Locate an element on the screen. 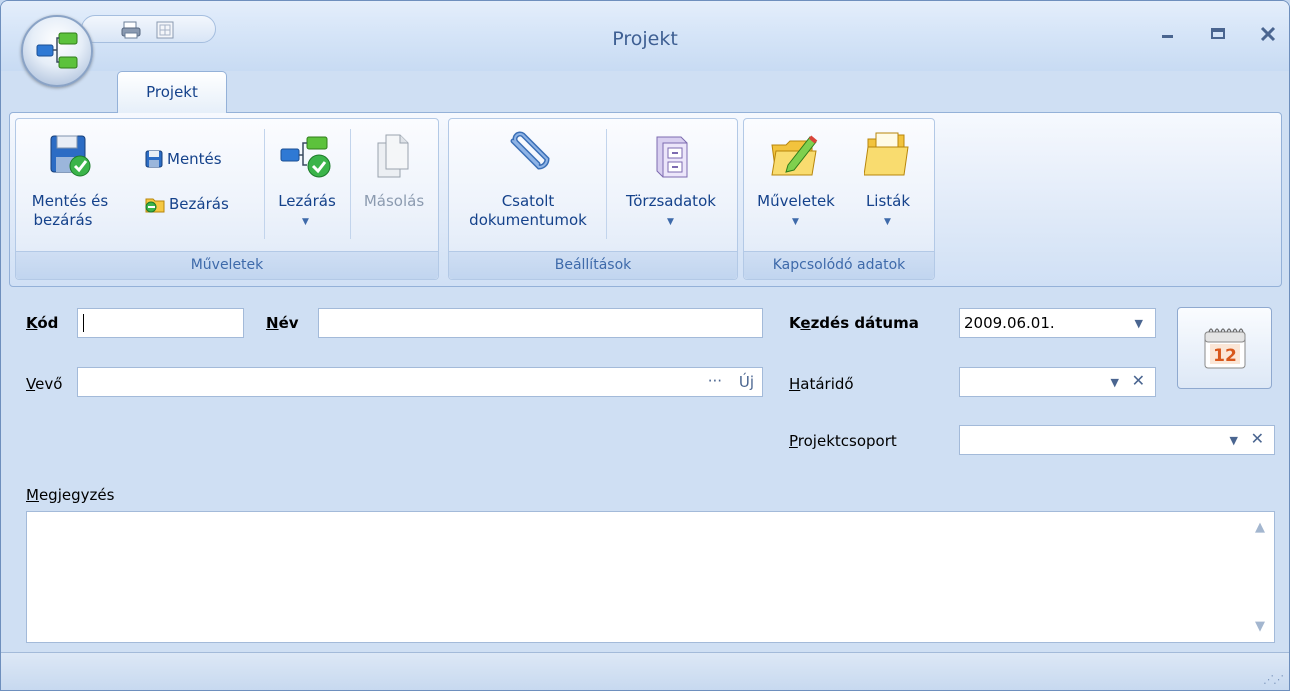  attached-documents-label-2: dokumentumok is located at coordinates (528, 220).